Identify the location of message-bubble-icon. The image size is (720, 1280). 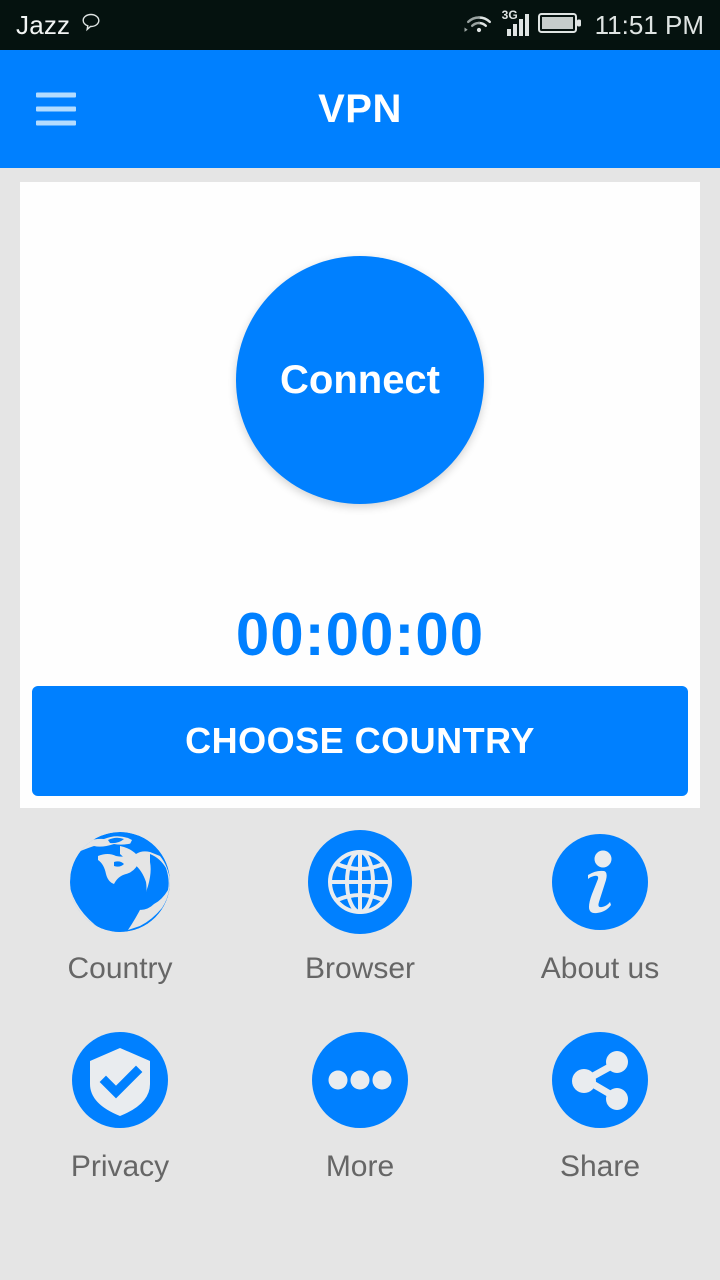
(91, 25).